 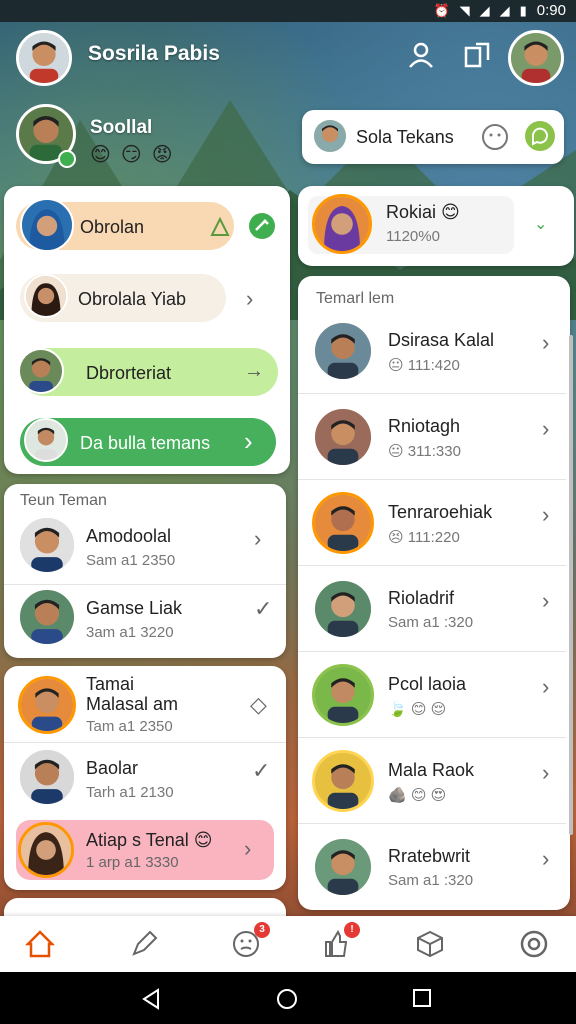 What do you see at coordinates (424, 365) in the screenshot?
I see `friend-sub: 😐 111:420` at bounding box center [424, 365].